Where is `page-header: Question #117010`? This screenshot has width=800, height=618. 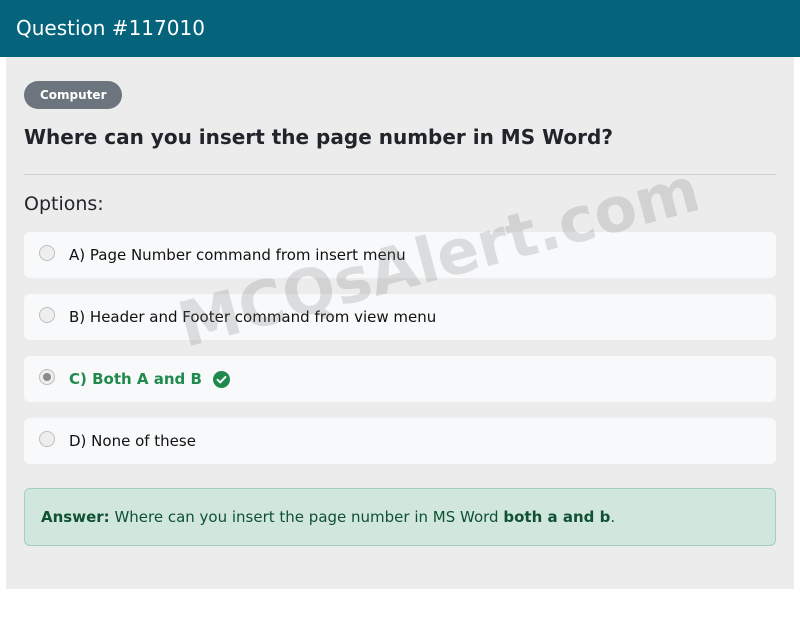
page-header: Question #117010 is located at coordinates (400, 28).